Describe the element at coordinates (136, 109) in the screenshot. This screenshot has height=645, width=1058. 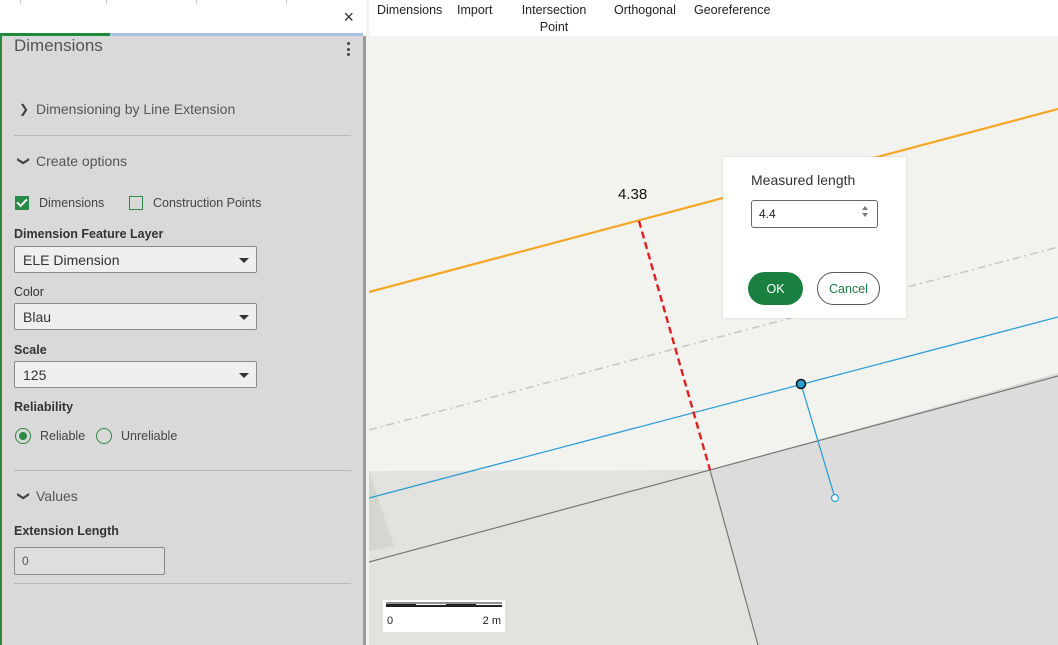
I see `section-label: Dimensioning by Line Extension` at that location.